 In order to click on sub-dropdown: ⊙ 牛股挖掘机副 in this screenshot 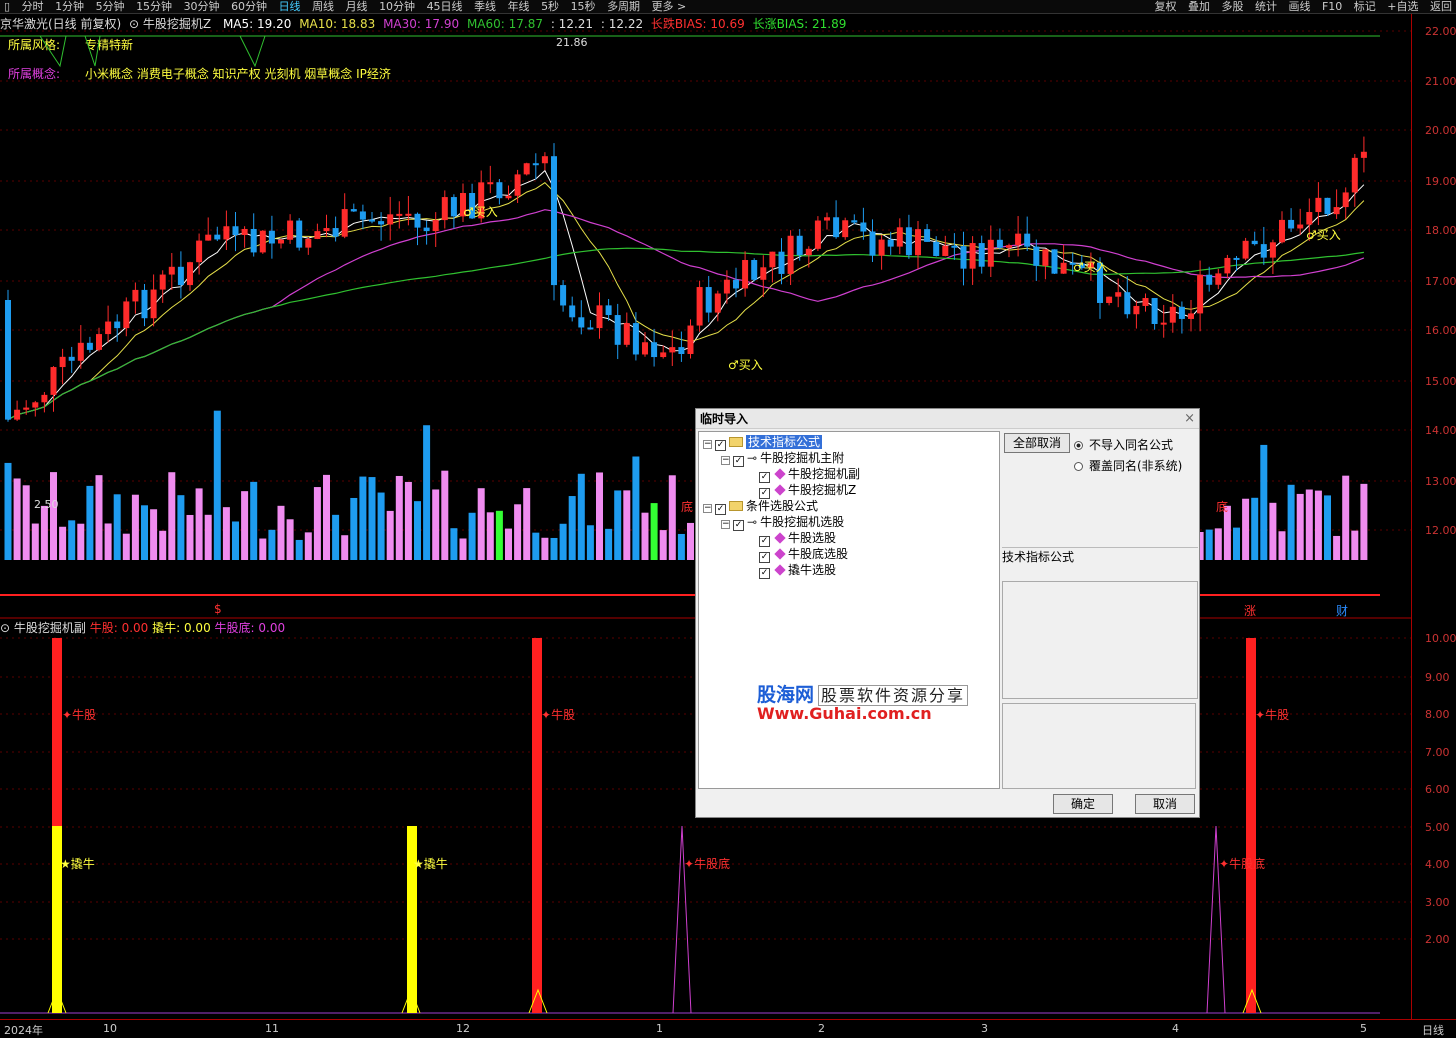, I will do `click(43, 628)`.